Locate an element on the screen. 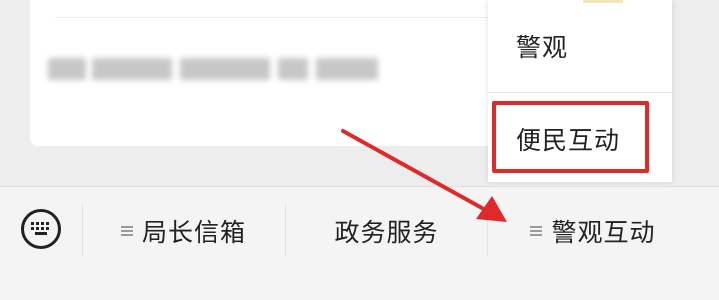 Image resolution: width=719 pixels, height=300 pixels. tab-jingguan-hudong: 警观互动 is located at coordinates (593, 231).